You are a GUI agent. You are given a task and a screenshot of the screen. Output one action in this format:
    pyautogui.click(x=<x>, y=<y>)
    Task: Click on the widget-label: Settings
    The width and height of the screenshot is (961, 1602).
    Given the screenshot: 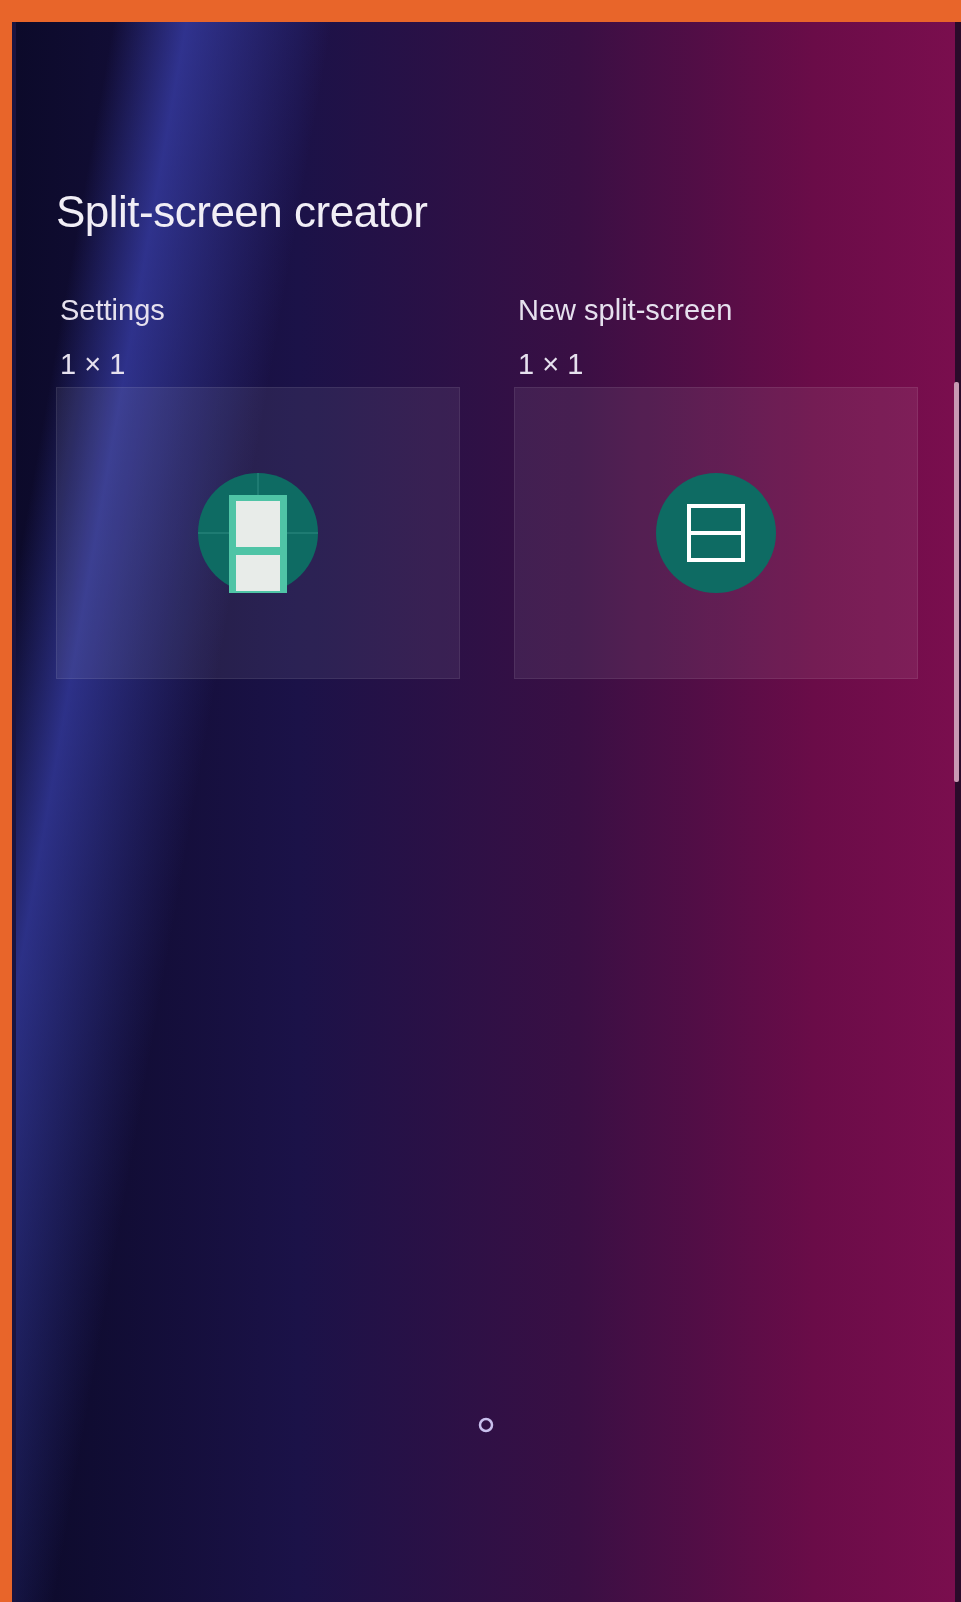 What is the action you would take?
    pyautogui.click(x=112, y=310)
    